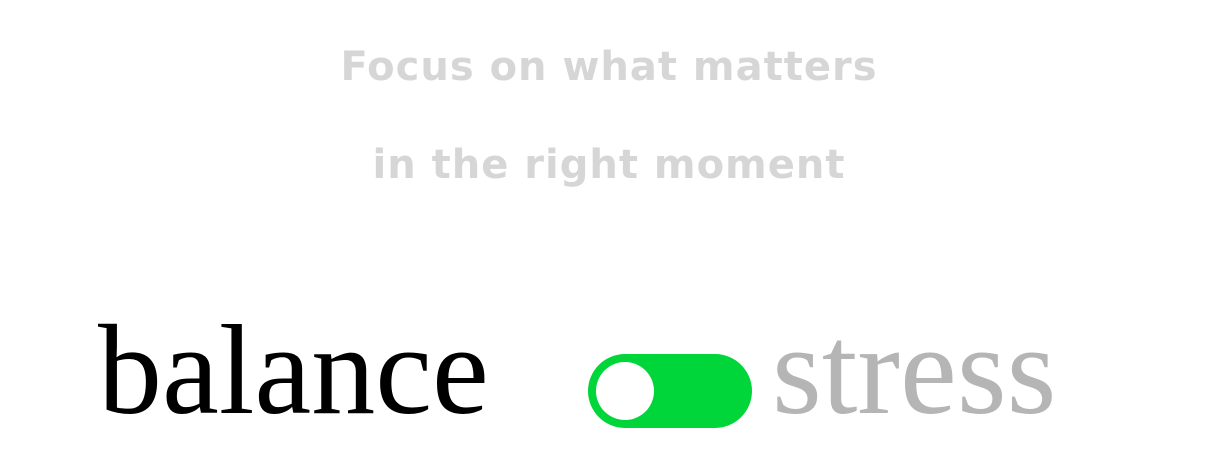 The height and width of the screenshot is (470, 1218). I want to click on stress-label: stress, so click(914, 370).